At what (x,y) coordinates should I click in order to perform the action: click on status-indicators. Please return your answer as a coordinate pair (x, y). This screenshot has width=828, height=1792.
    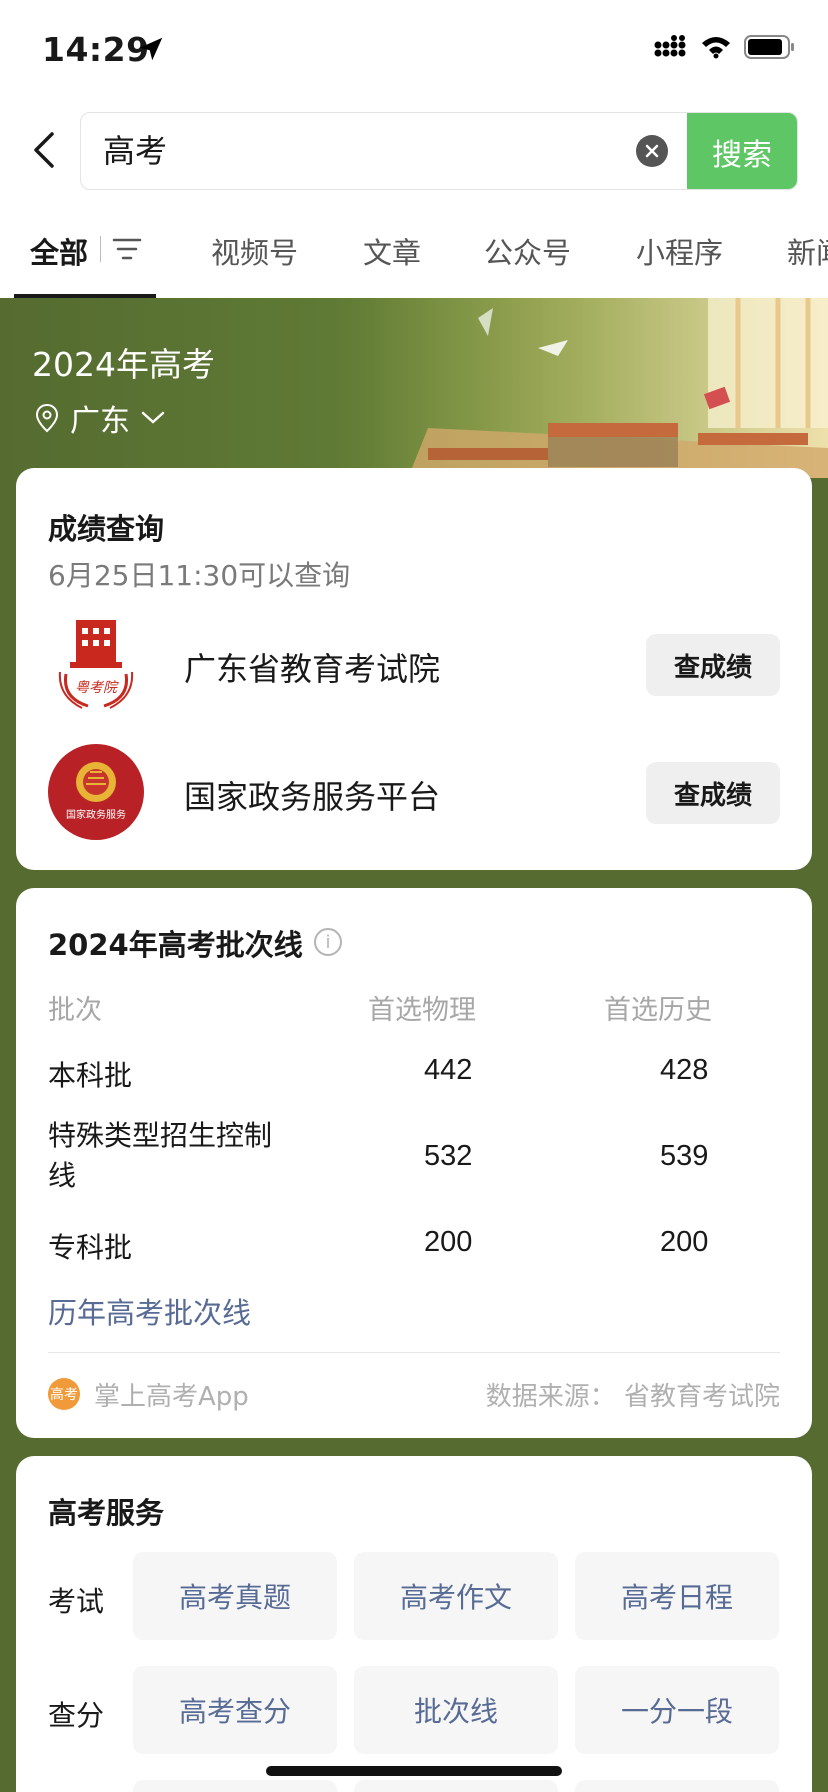
    Looking at the image, I should click on (725, 47).